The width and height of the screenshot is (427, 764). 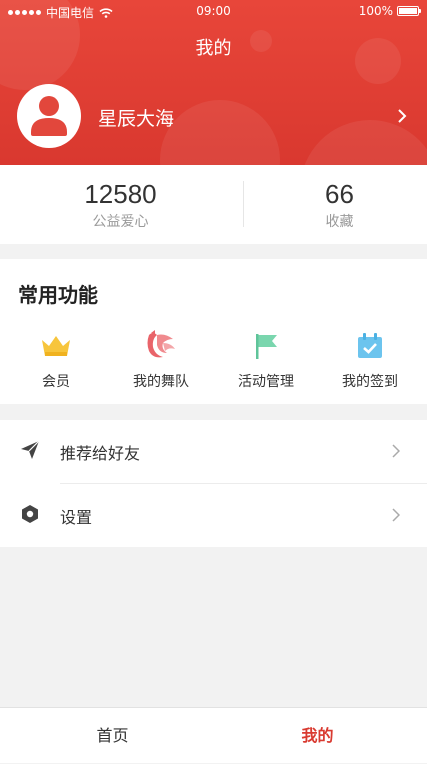 What do you see at coordinates (120, 194) in the screenshot?
I see `stat-value: 12580` at bounding box center [120, 194].